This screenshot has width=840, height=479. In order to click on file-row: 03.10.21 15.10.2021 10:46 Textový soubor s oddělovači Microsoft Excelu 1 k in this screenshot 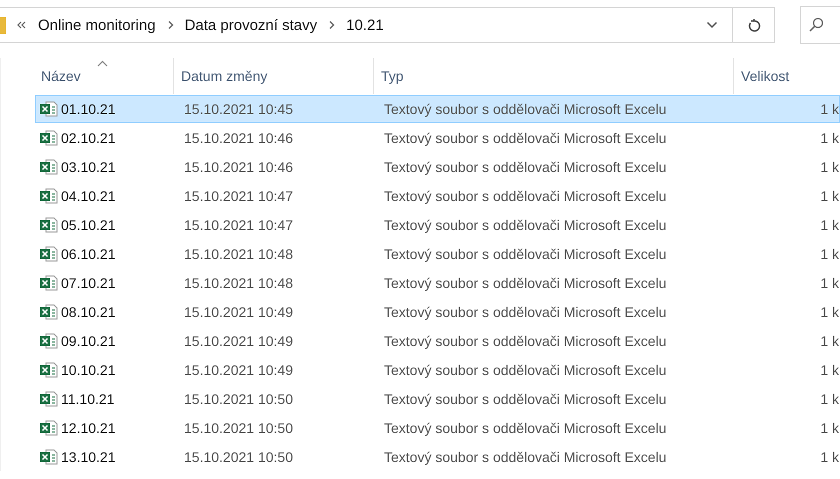, I will do `click(437, 167)`.